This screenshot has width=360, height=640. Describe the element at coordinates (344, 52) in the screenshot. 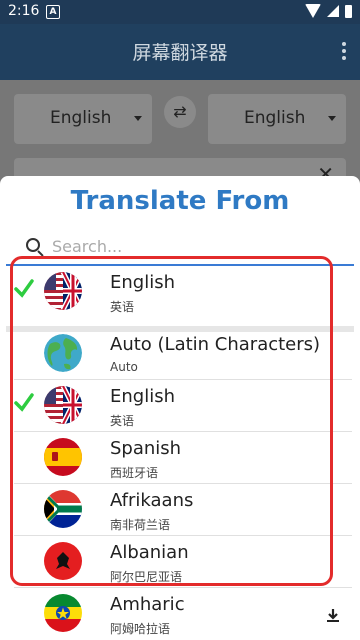

I see `more-options-icon` at that location.